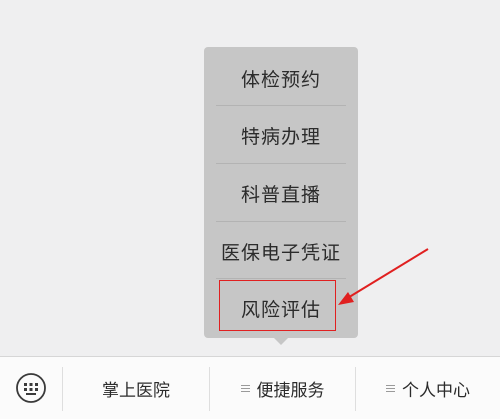 The image size is (500, 419). What do you see at coordinates (277, 305) in the screenshot?
I see `annotation-highlight-box` at bounding box center [277, 305].